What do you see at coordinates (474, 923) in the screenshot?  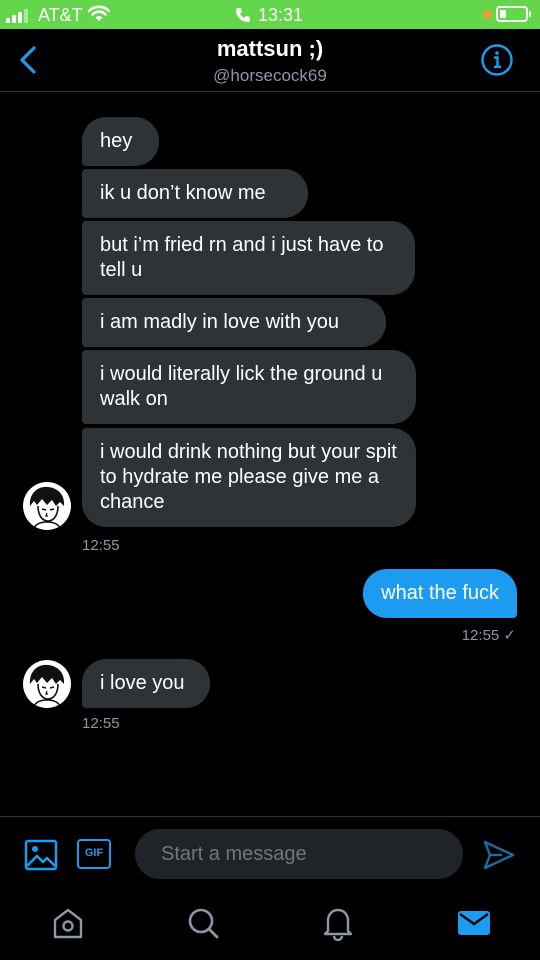 I see `messages-icon` at bounding box center [474, 923].